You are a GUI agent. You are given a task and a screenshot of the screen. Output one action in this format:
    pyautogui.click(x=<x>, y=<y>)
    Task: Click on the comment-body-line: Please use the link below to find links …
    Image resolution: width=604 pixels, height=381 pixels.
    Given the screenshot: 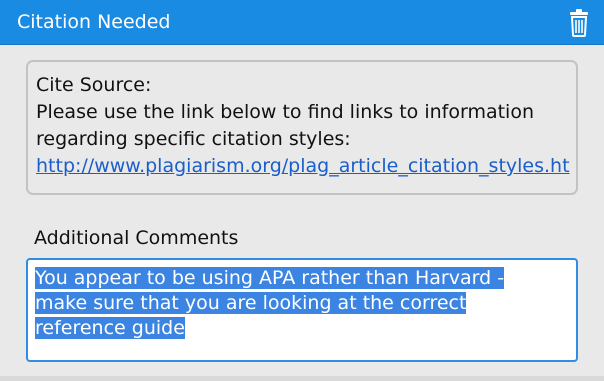 What is the action you would take?
    pyautogui.click(x=285, y=112)
    